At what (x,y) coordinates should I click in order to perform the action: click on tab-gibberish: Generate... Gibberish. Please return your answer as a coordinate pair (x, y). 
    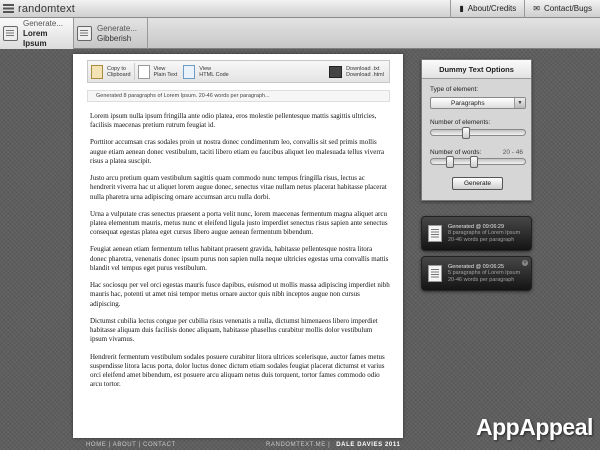
    Looking at the image, I should click on (111, 33).